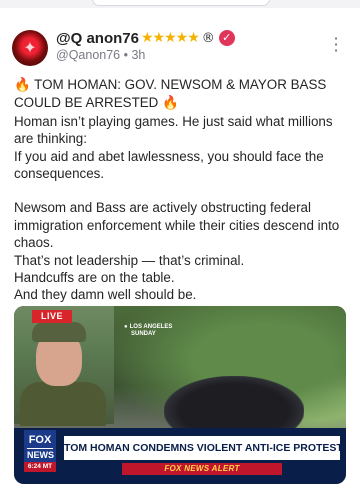 Image resolution: width=360 pixels, height=500 pixels. Describe the element at coordinates (151, 327) in the screenshot. I see `location-city: LOS ANGELES` at that location.